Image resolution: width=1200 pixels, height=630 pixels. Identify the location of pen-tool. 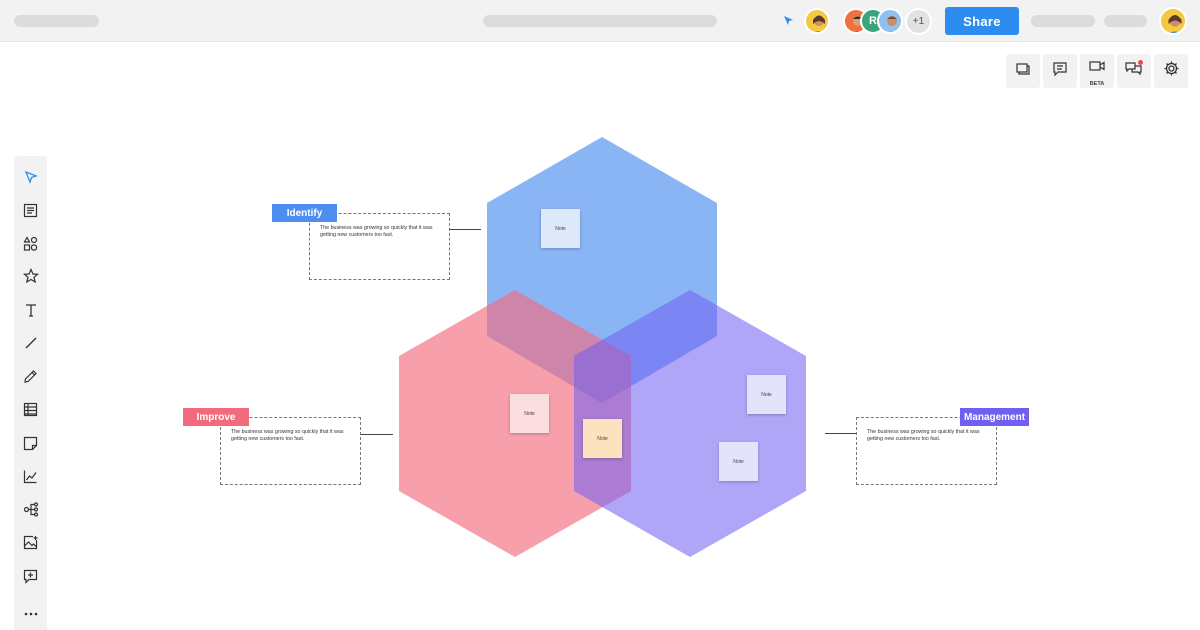
(30, 378).